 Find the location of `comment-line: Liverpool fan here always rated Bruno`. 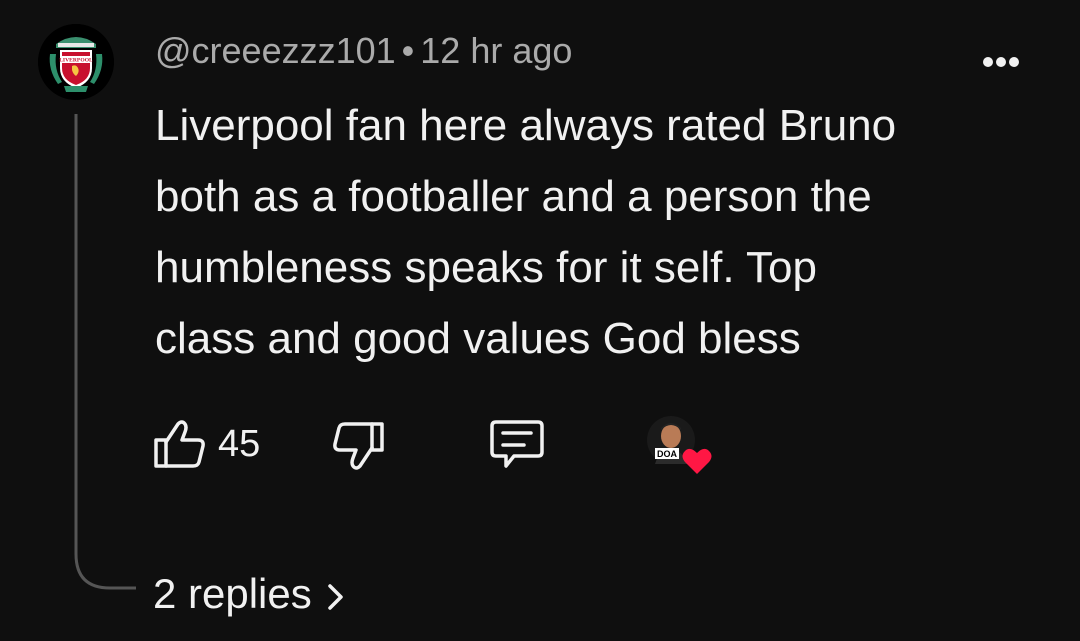

comment-line: Liverpool fan here always rated Bruno is located at coordinates (526, 125).